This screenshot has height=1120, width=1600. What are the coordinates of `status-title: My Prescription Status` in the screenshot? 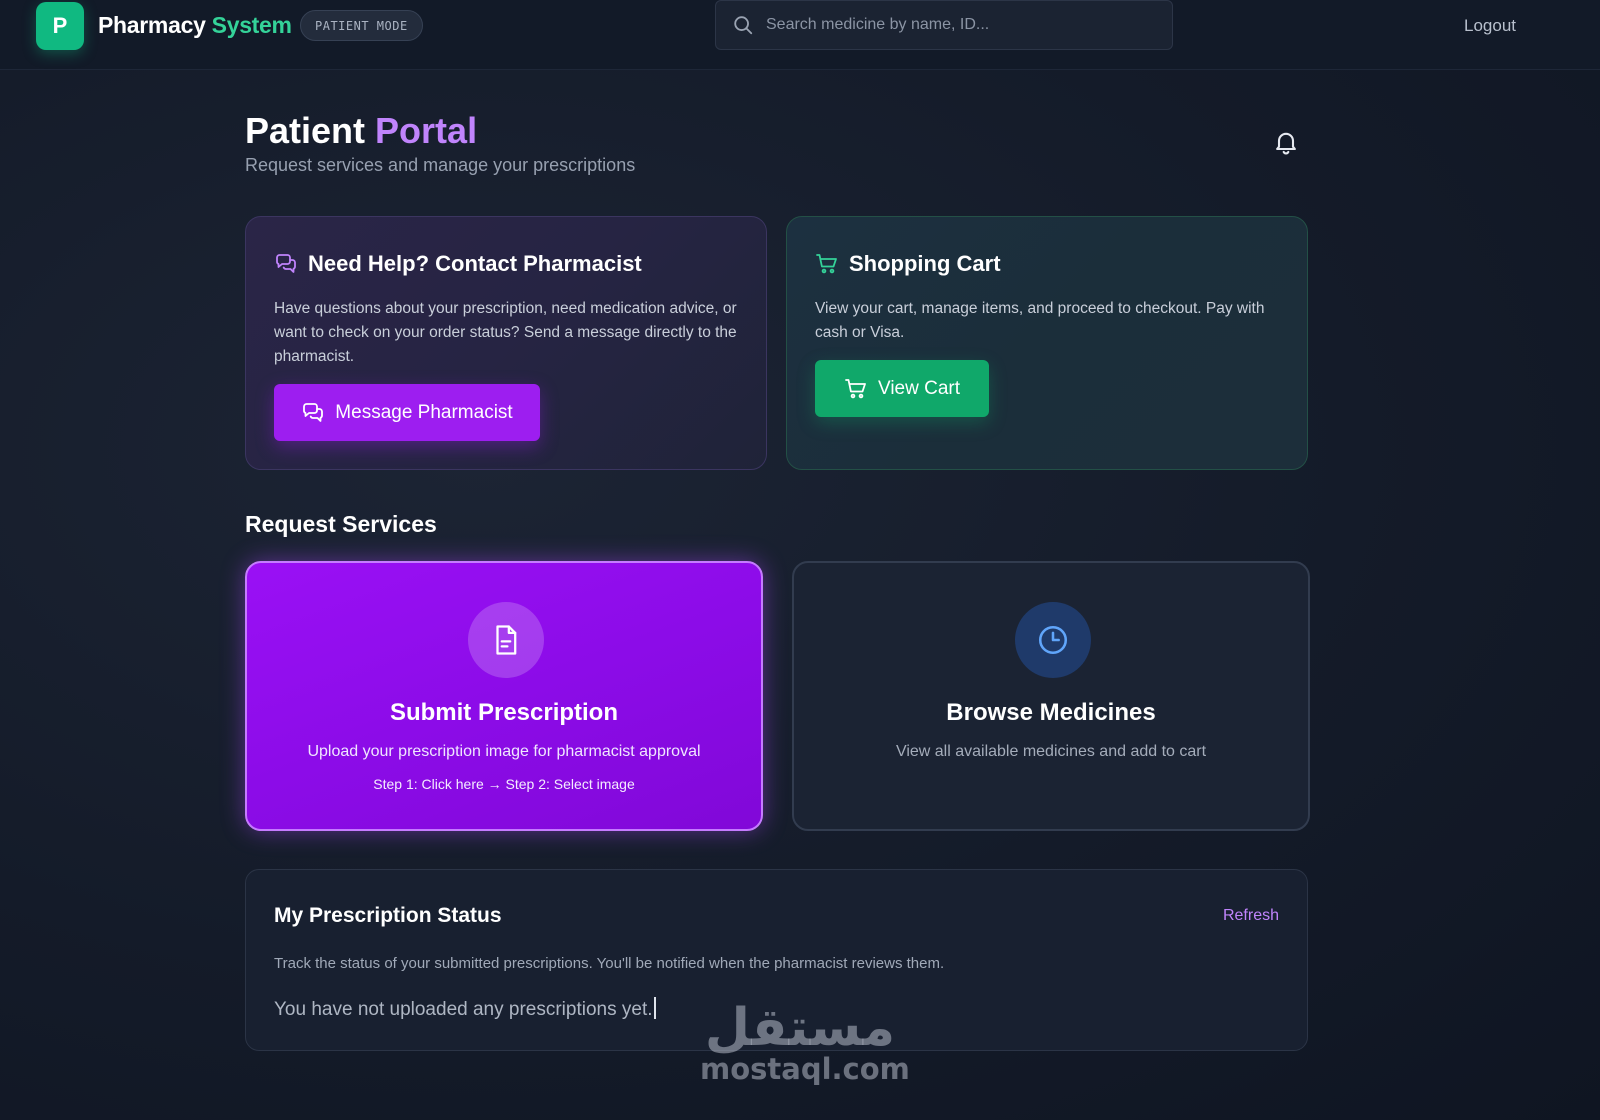 It's located at (388, 915).